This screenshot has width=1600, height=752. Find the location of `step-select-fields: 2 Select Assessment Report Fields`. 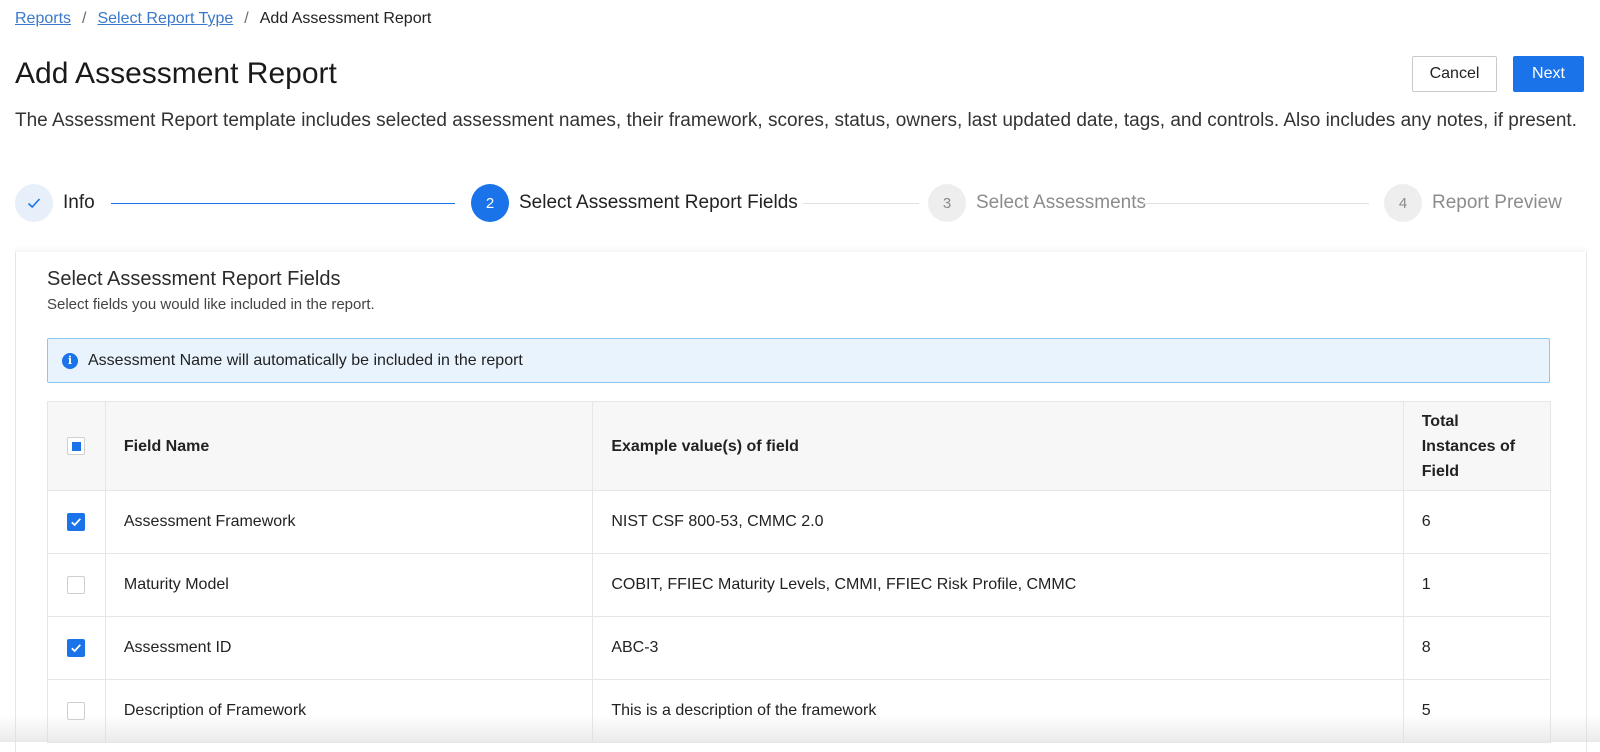

step-select-fields: 2 Select Assessment Report Fields is located at coordinates (634, 203).